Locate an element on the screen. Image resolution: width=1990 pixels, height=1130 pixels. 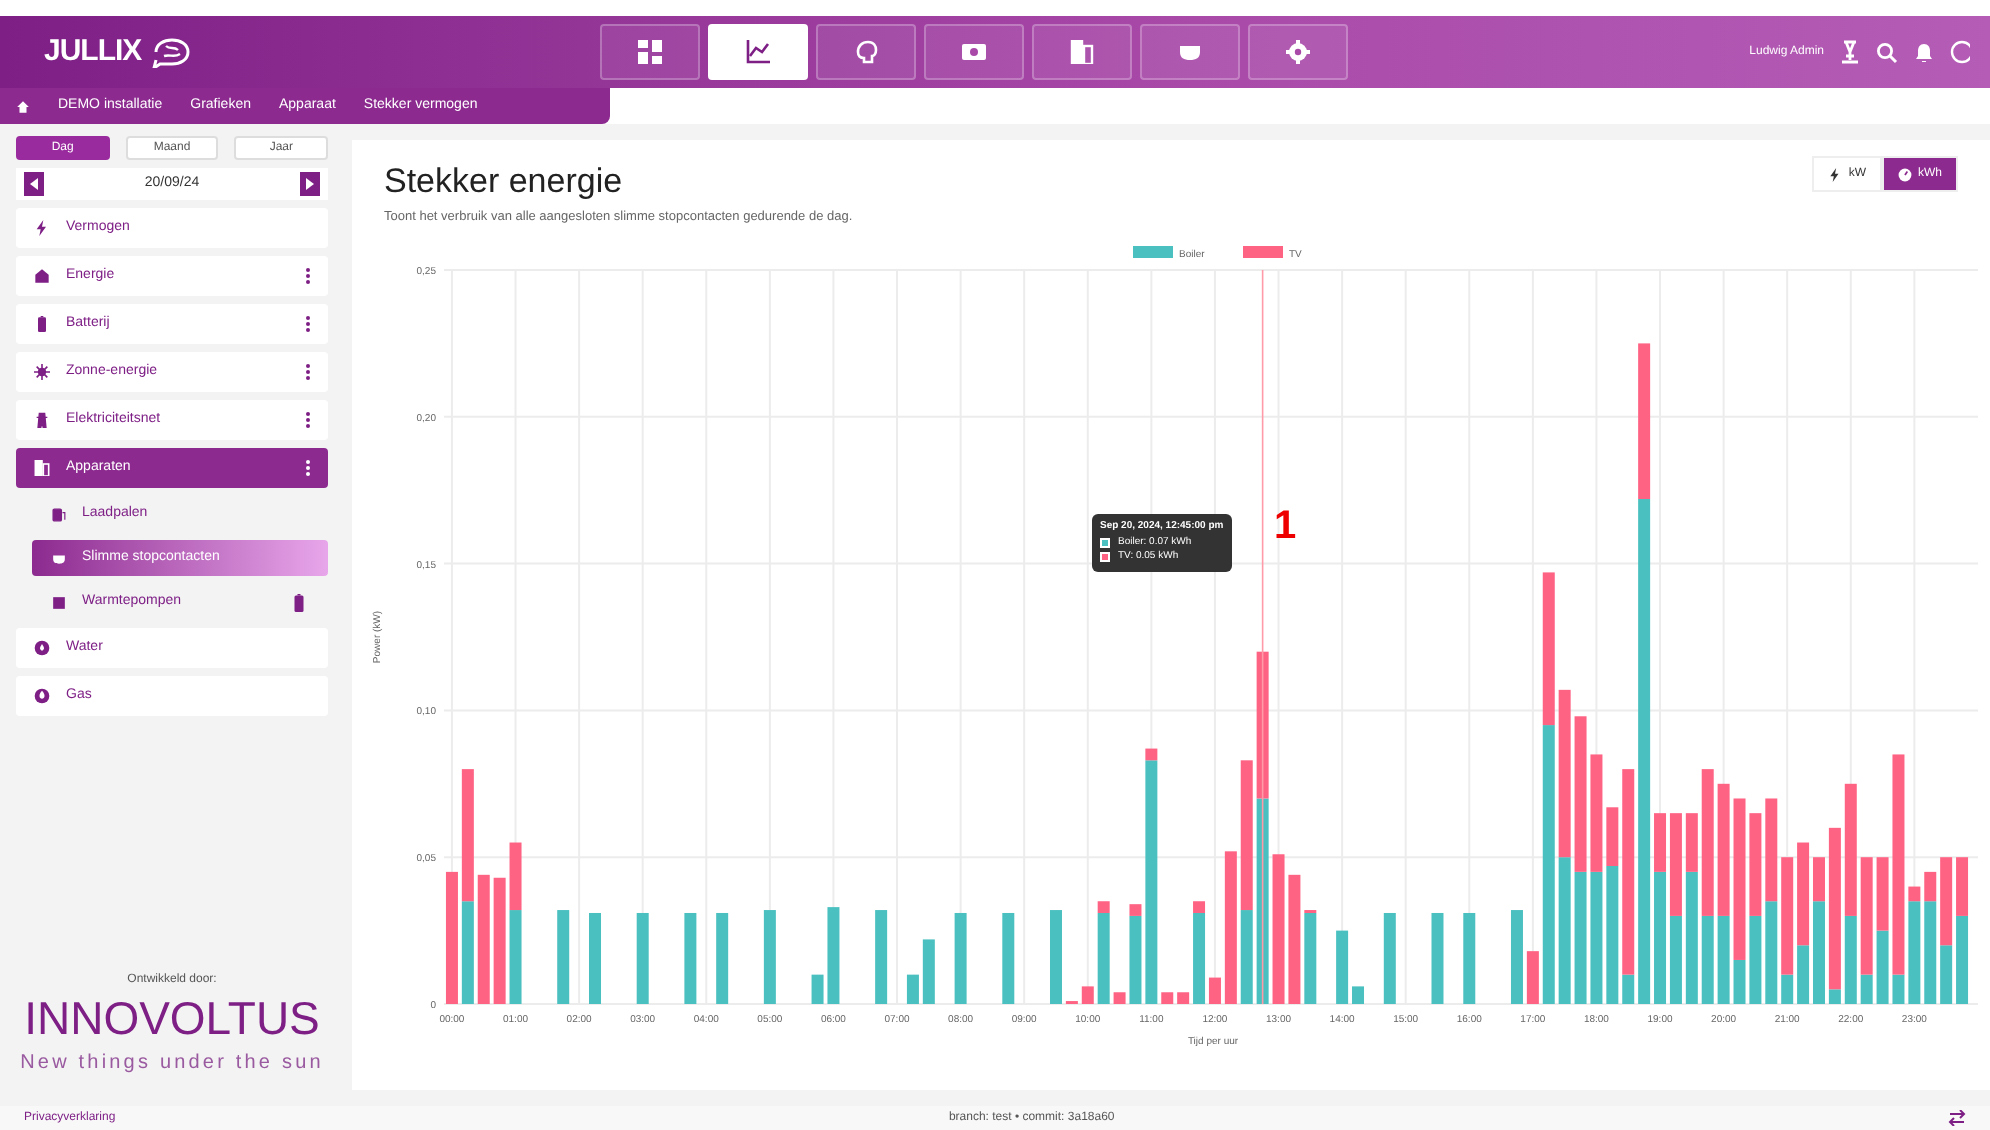
help-icon is located at coordinates (1960, 52).